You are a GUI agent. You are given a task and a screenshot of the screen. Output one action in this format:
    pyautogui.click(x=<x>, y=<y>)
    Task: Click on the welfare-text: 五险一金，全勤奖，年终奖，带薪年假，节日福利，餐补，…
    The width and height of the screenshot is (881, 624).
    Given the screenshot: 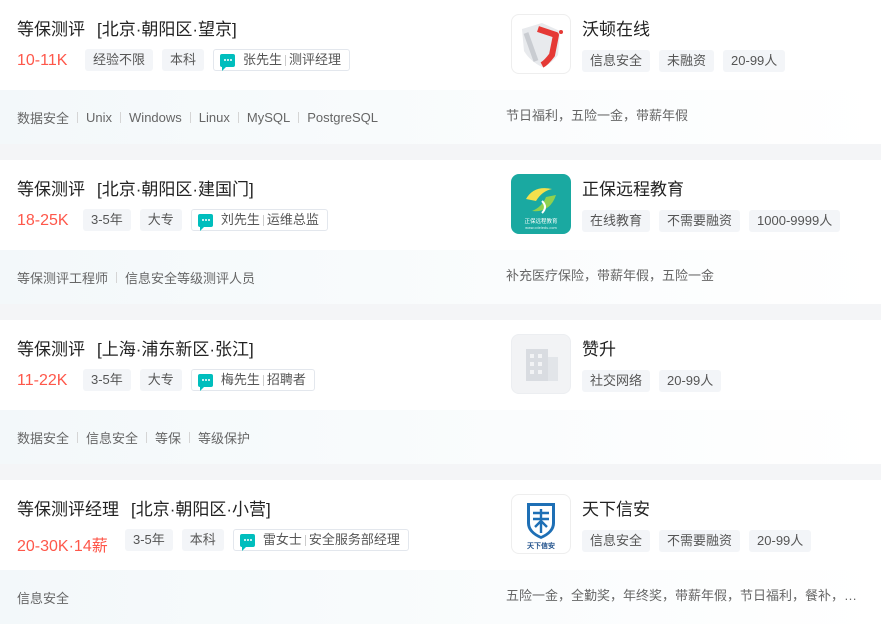 What is the action you would take?
    pyautogui.click(x=682, y=595)
    